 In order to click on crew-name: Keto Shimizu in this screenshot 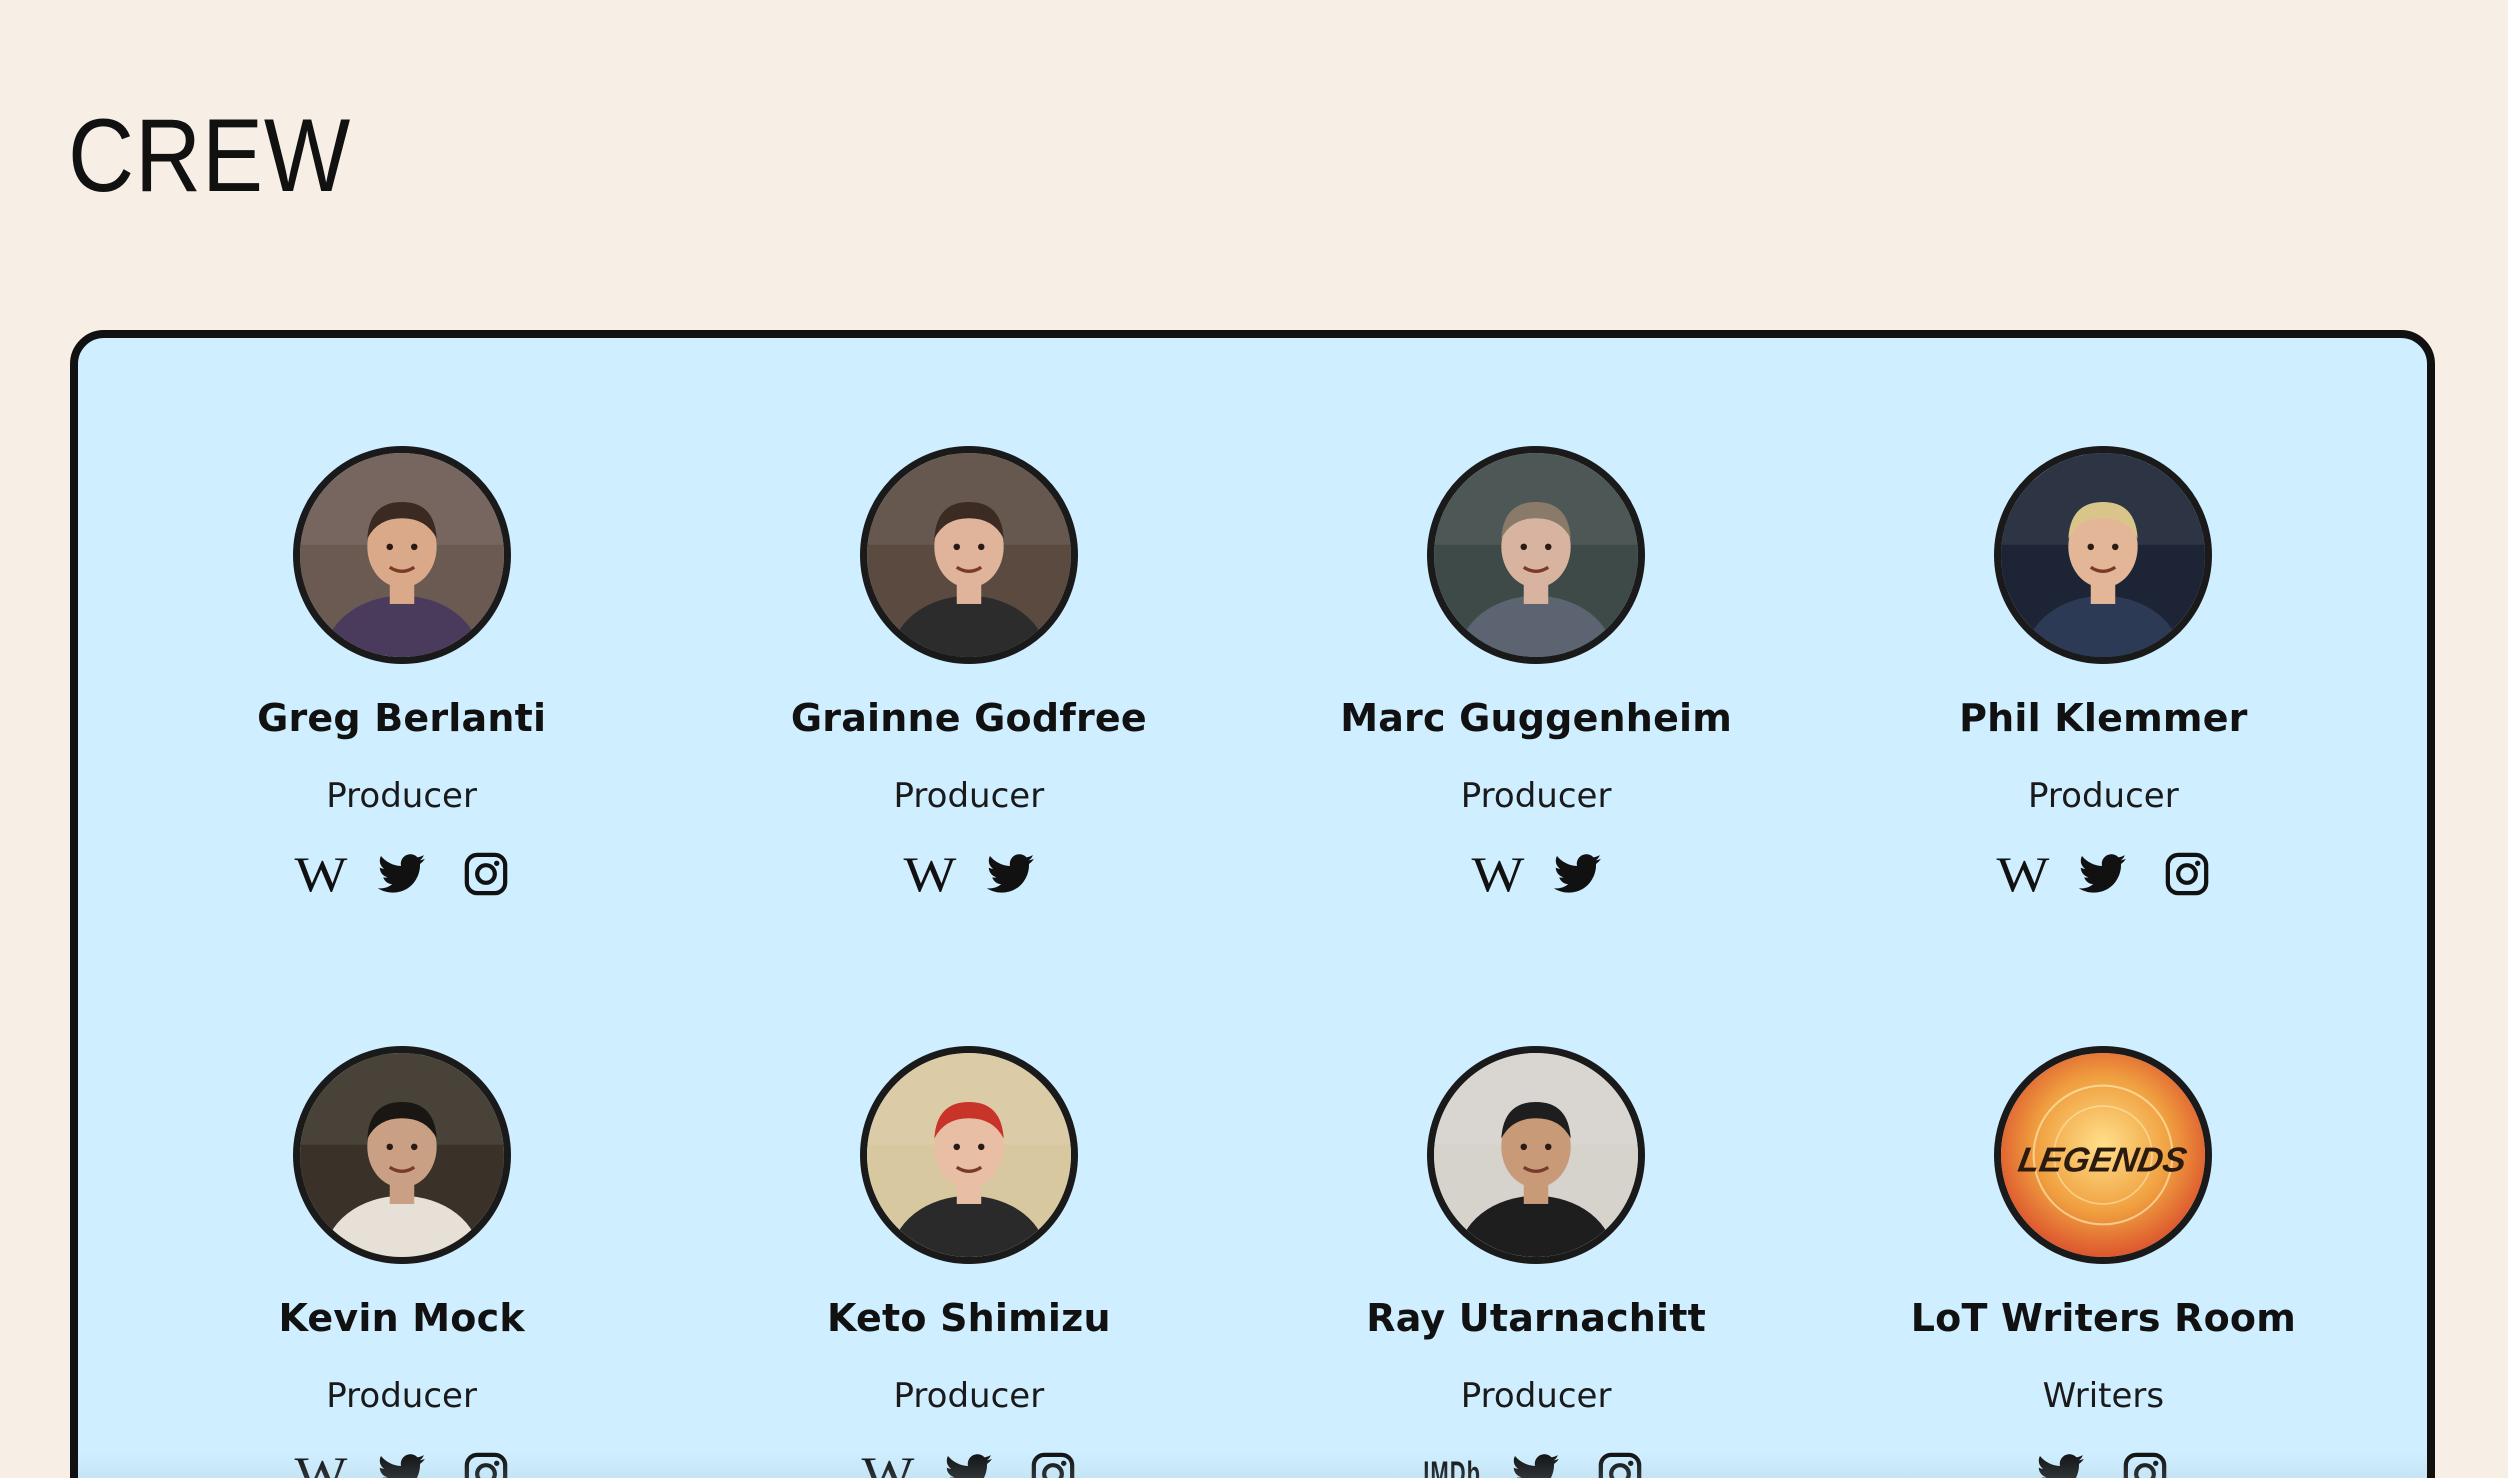, I will do `click(969, 1318)`.